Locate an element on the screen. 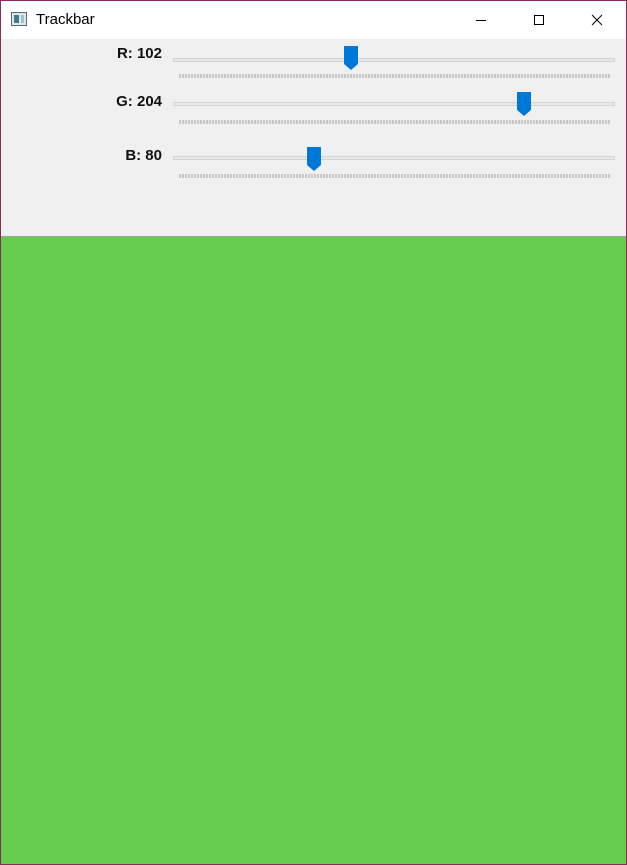 The width and height of the screenshot is (627, 865). slider-thumb-r is located at coordinates (351, 58).